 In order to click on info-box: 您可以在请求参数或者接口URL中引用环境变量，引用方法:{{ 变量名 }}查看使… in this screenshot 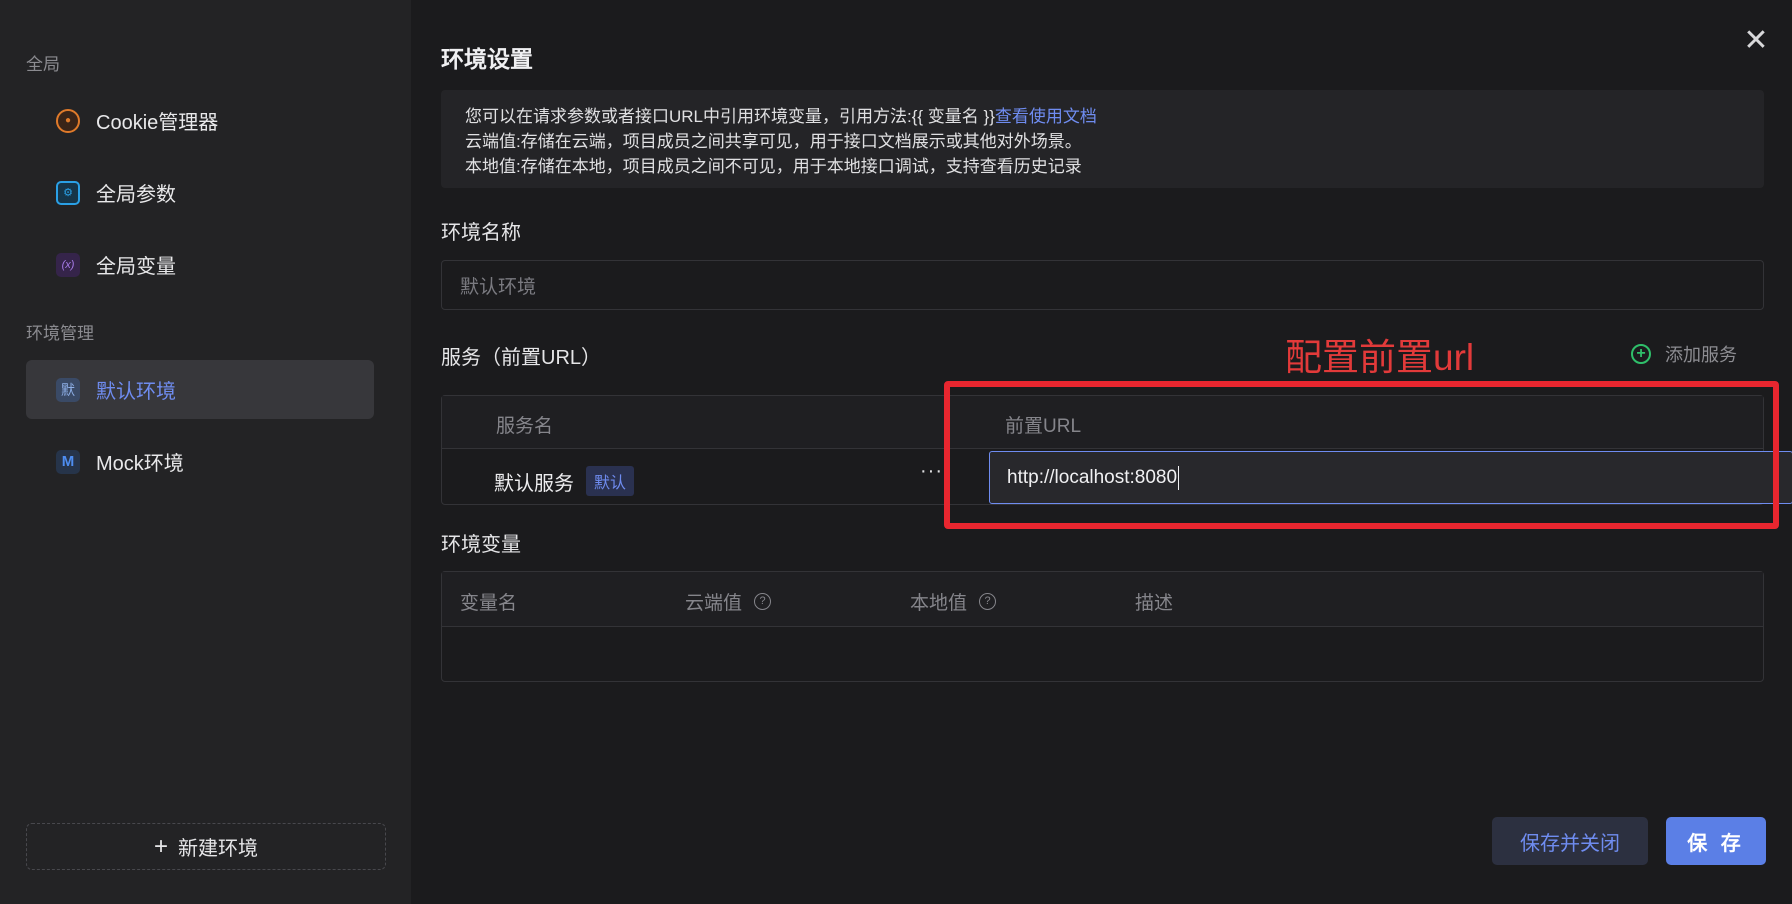, I will do `click(1102, 139)`.